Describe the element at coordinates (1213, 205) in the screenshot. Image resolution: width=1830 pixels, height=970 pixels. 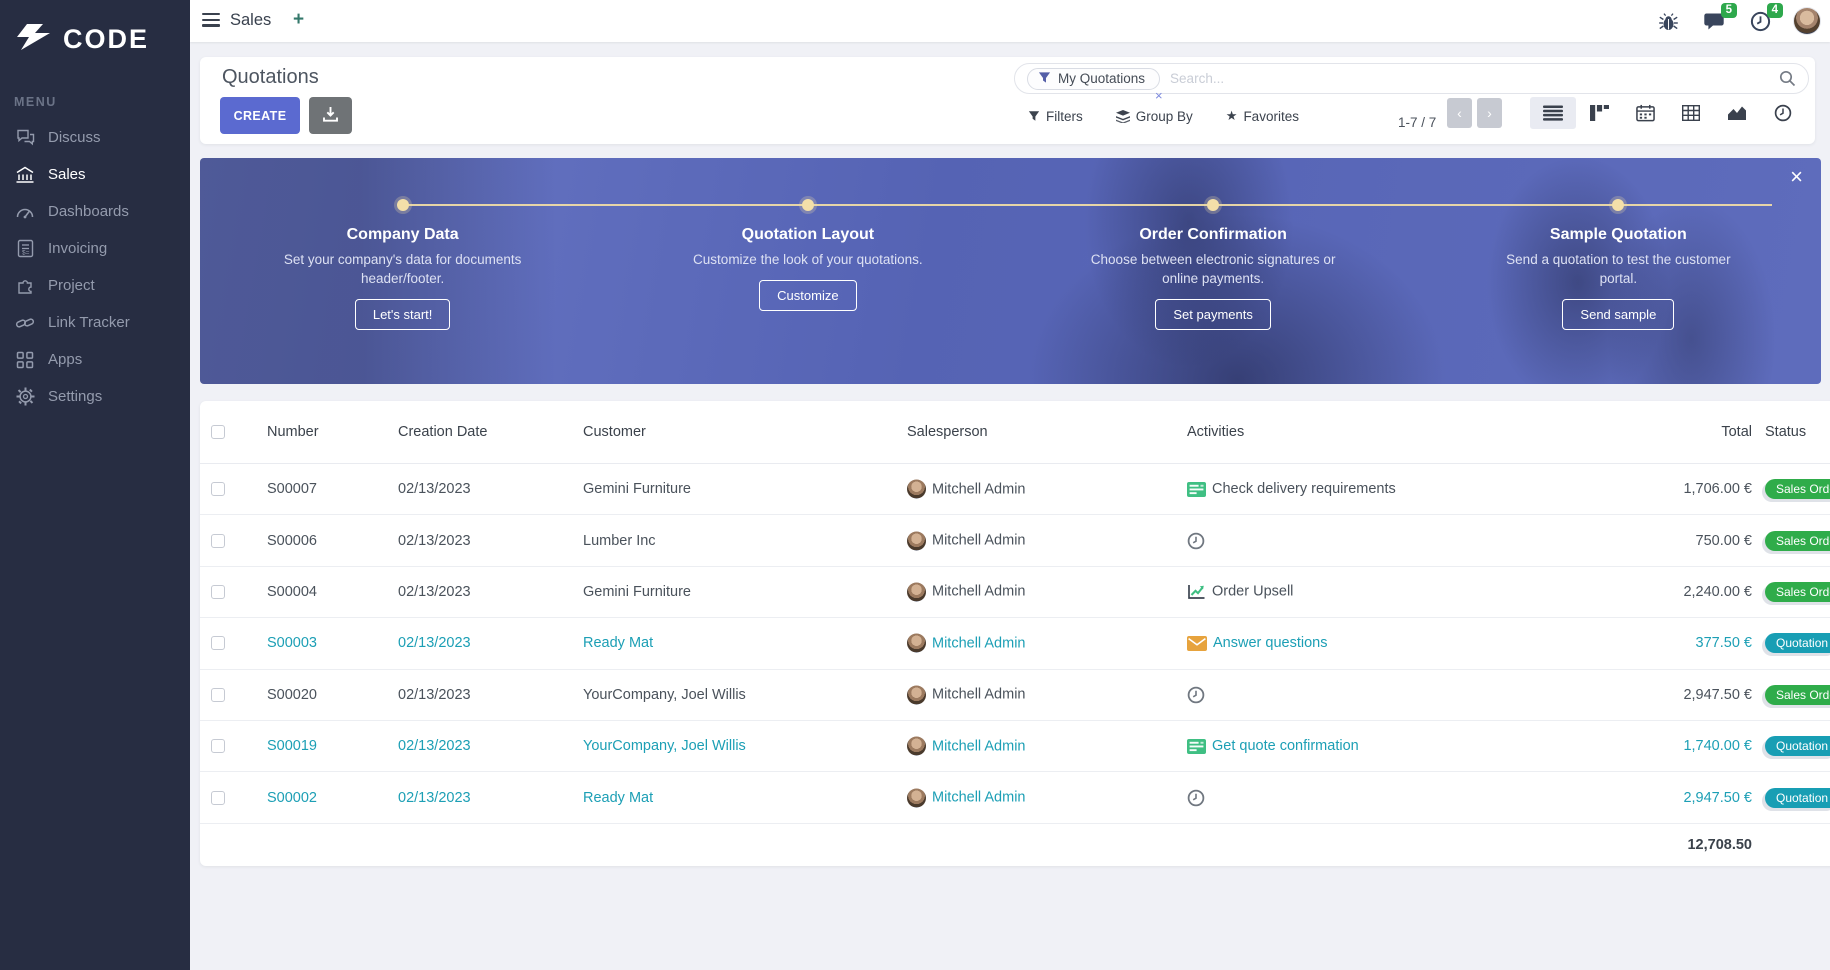
I see `step-dot` at that location.